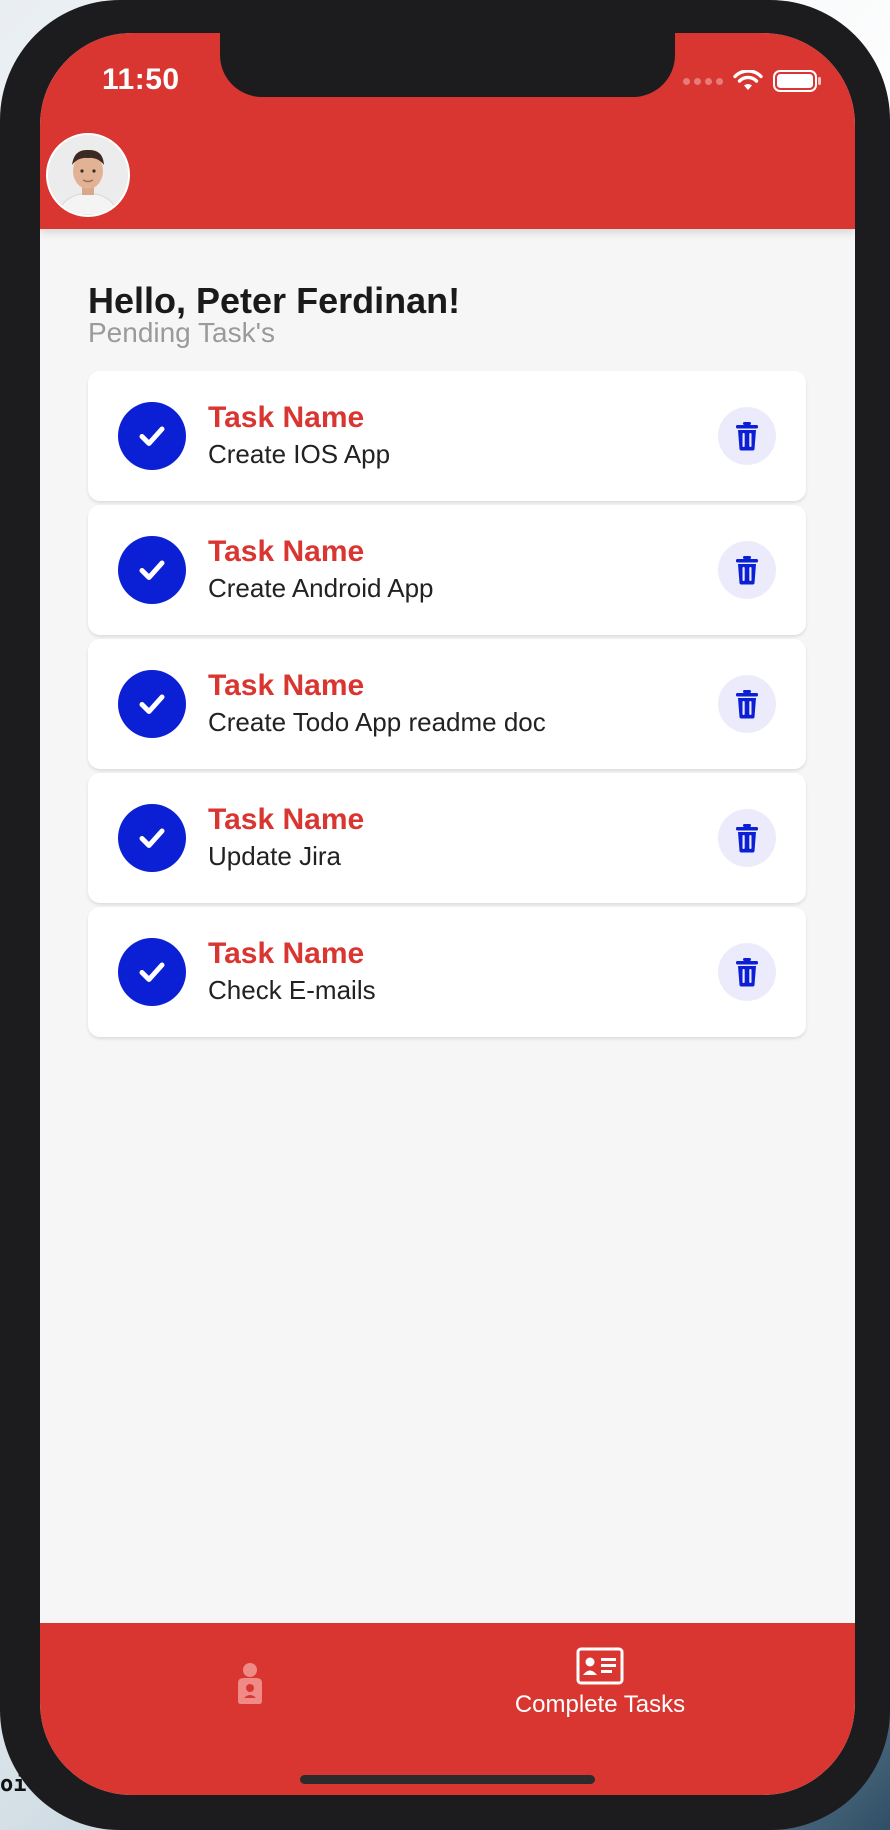 This screenshot has height=1830, width=890. Describe the element at coordinates (748, 80) in the screenshot. I see `wifi-icon` at that location.